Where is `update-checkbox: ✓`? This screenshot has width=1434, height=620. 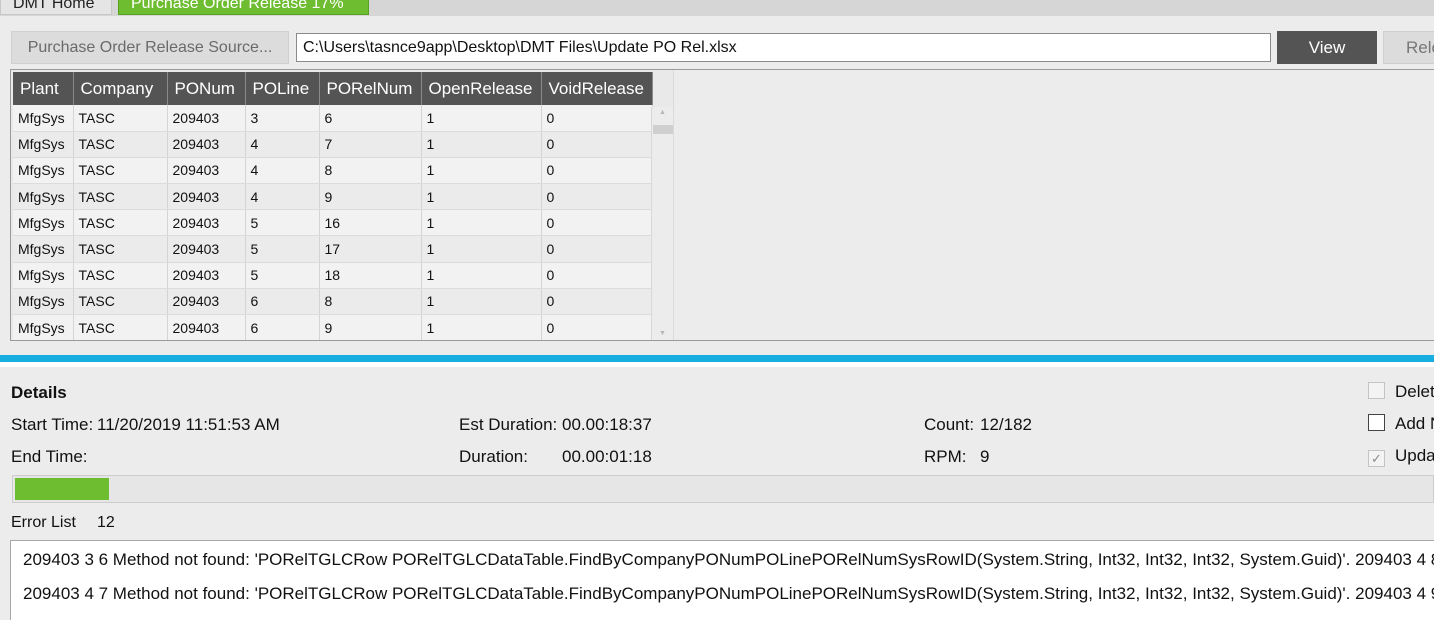
update-checkbox: ✓ is located at coordinates (1376, 458).